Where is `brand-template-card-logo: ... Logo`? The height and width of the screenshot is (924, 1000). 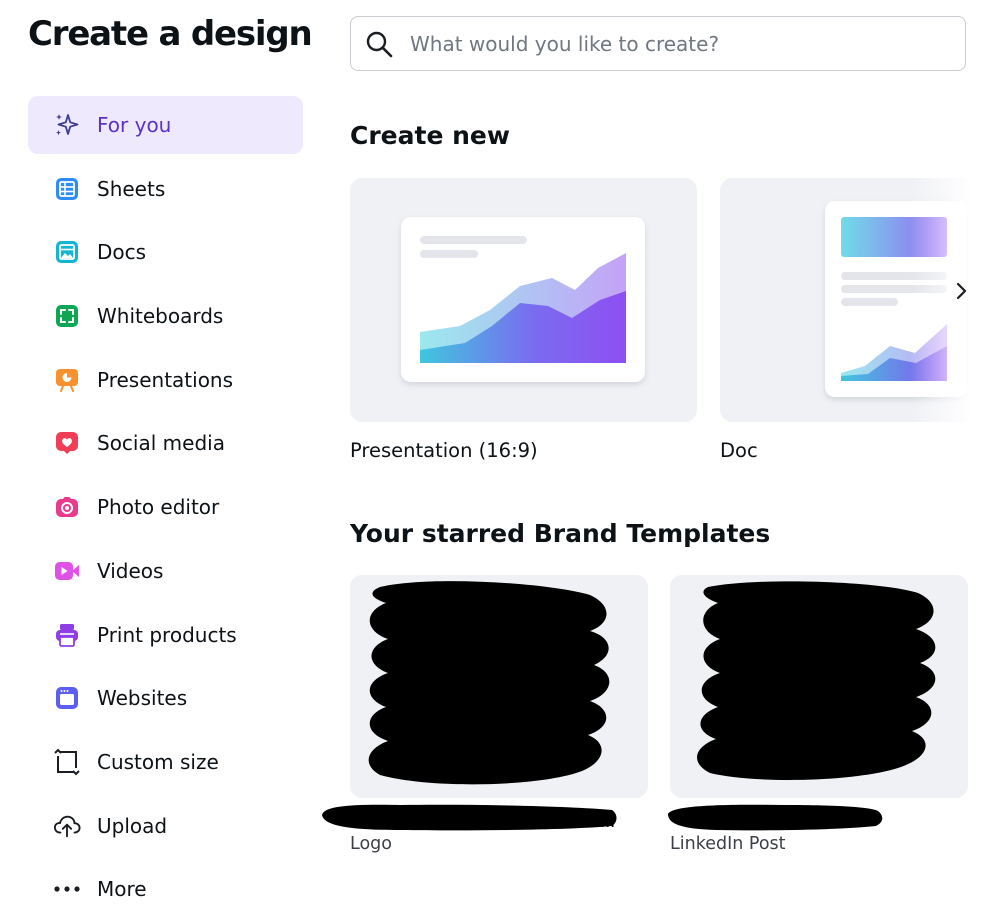
brand-template-card-logo: ... Logo is located at coordinates (485, 714).